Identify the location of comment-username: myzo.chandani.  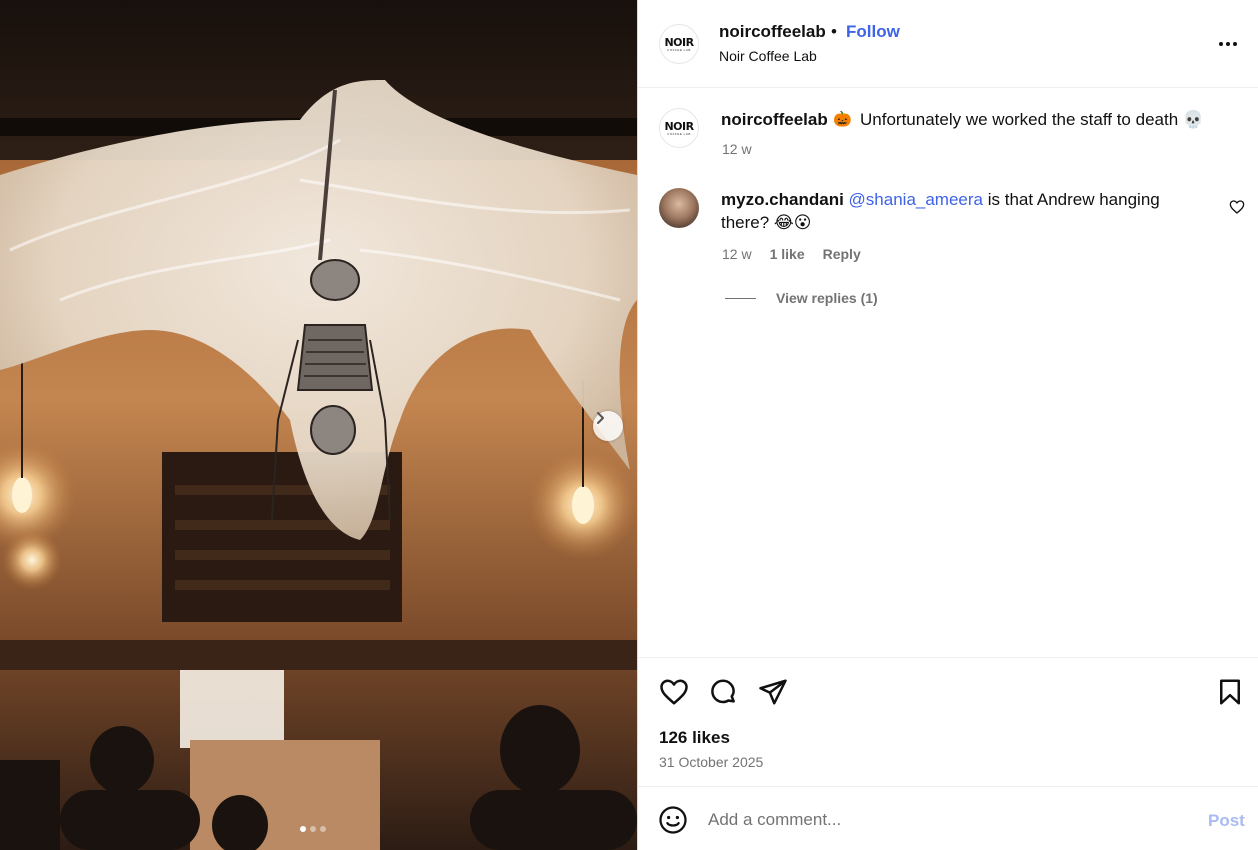
(782, 199).